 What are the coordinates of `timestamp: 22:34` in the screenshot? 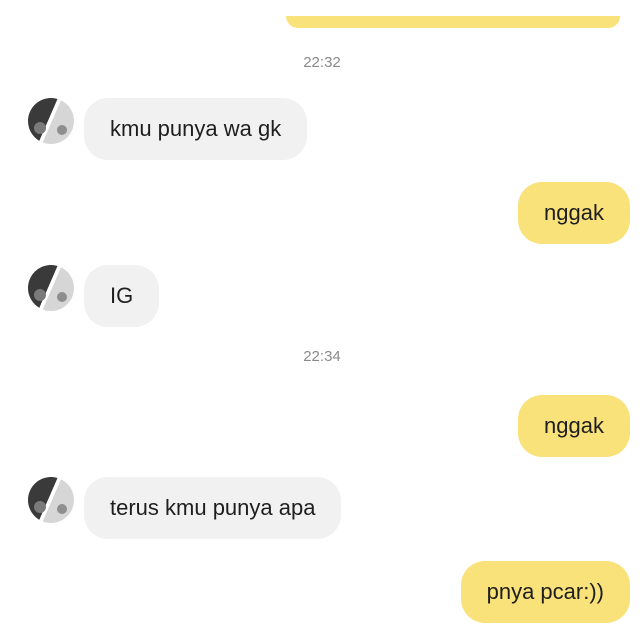 It's located at (322, 356).